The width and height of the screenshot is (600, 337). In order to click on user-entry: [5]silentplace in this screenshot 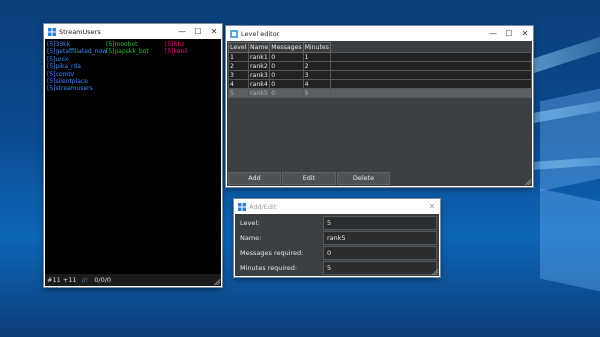, I will do `click(77, 81)`.